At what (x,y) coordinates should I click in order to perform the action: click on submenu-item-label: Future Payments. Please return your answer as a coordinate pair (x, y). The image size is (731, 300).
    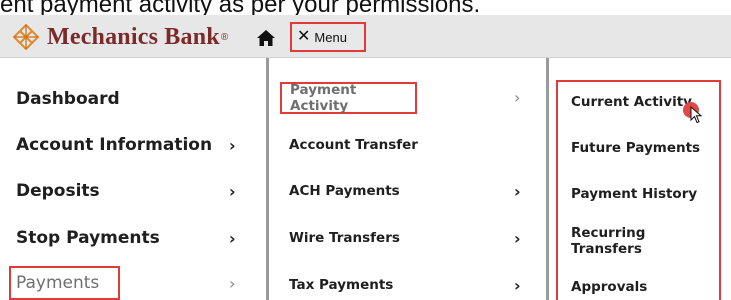
    Looking at the image, I should click on (636, 148).